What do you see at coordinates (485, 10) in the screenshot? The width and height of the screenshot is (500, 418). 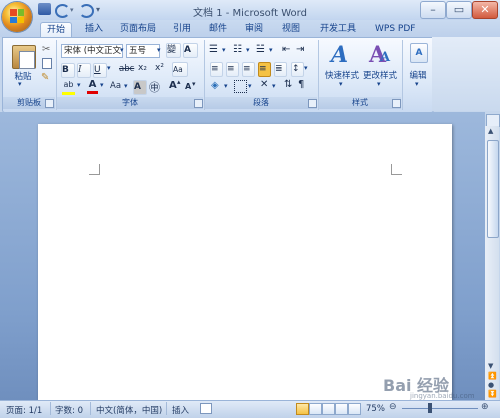 I see `close-button: ✕` at bounding box center [485, 10].